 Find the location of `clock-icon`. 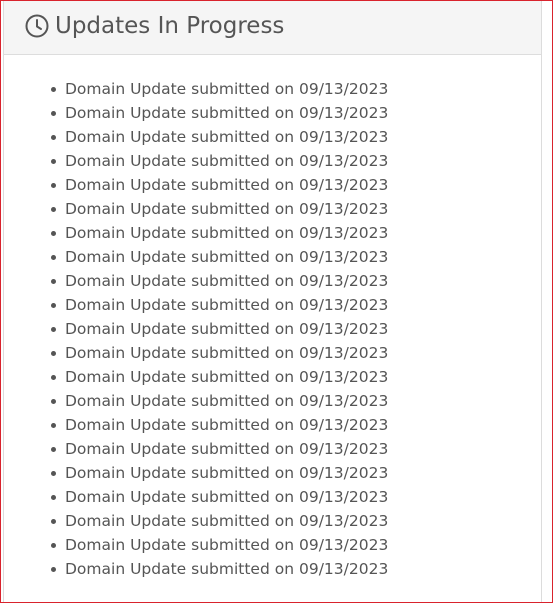

clock-icon is located at coordinates (37, 26).